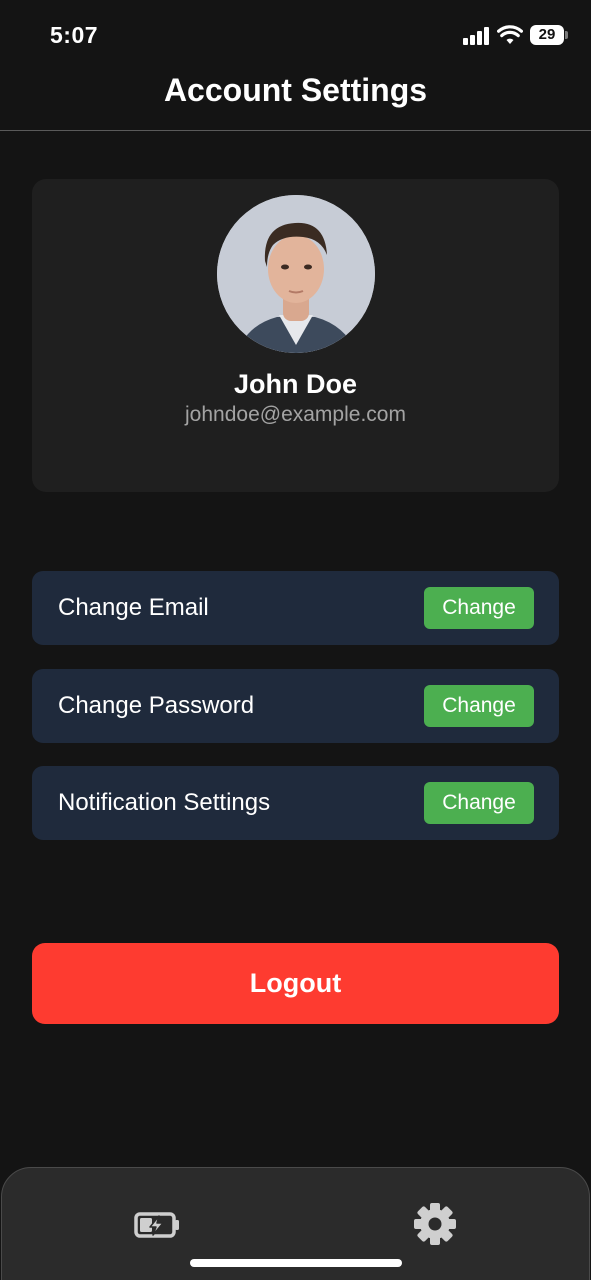  I want to click on tab-battery, so click(158, 1224).